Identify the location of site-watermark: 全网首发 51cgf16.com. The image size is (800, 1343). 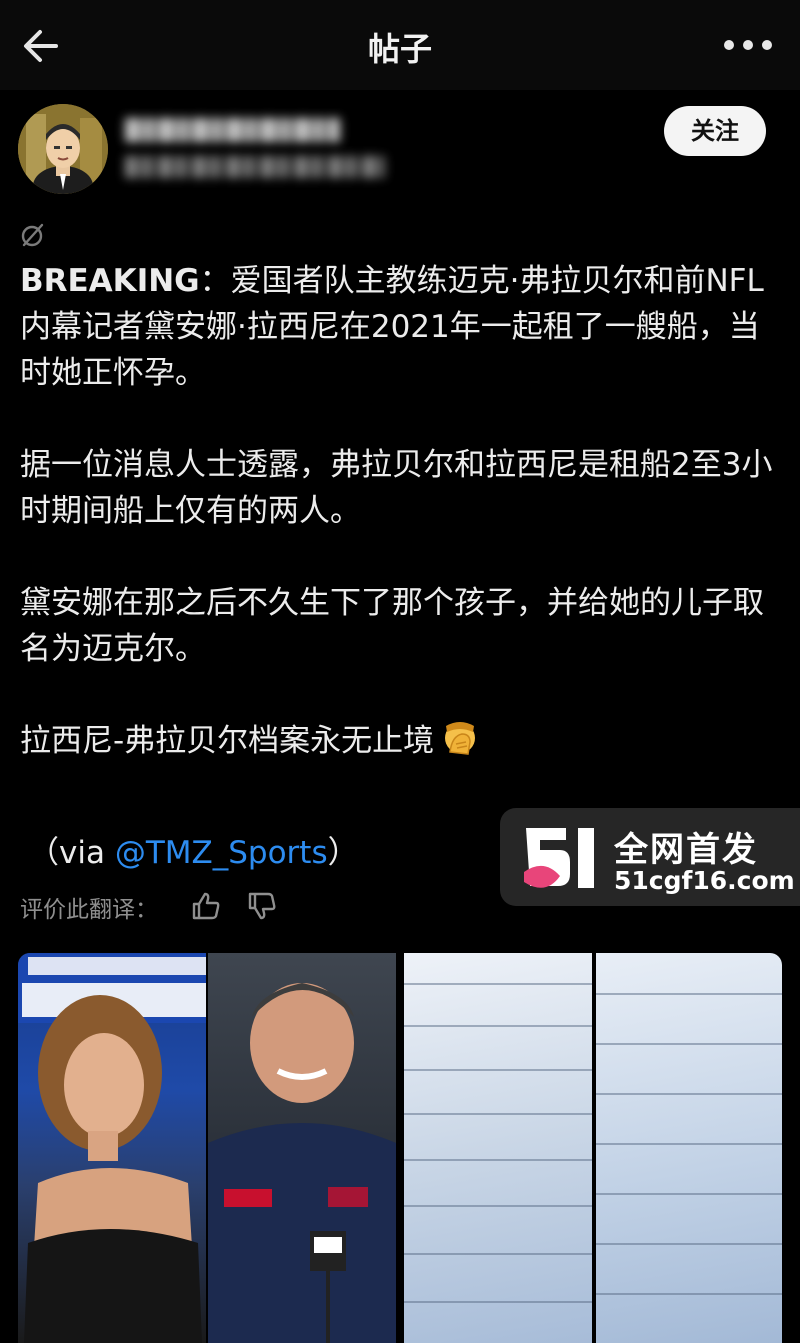
(650, 857).